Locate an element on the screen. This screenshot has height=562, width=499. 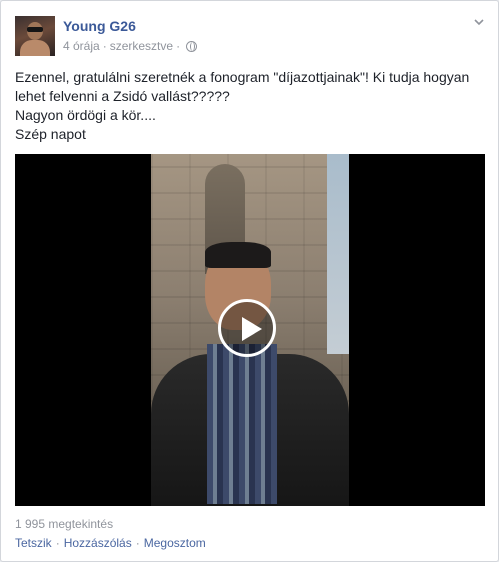
post-body-line: Szép napot is located at coordinates (50, 134).